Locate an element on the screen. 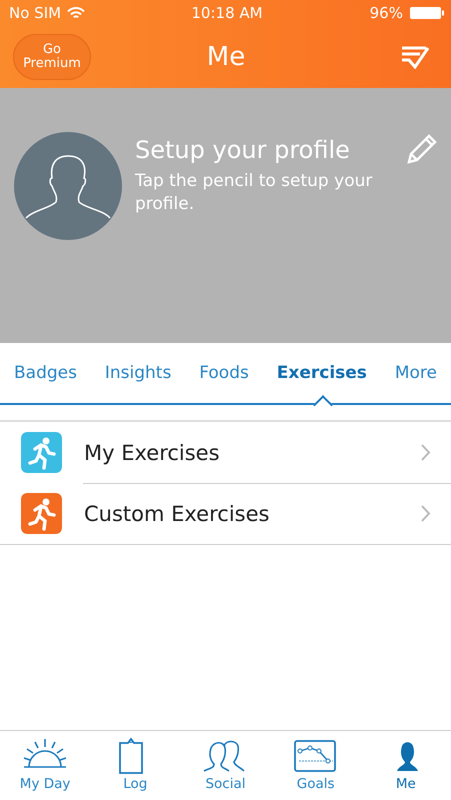 This screenshot has width=451, height=800. profile-hint: Tap the pencil to setup your profile. is located at coordinates (254, 193).